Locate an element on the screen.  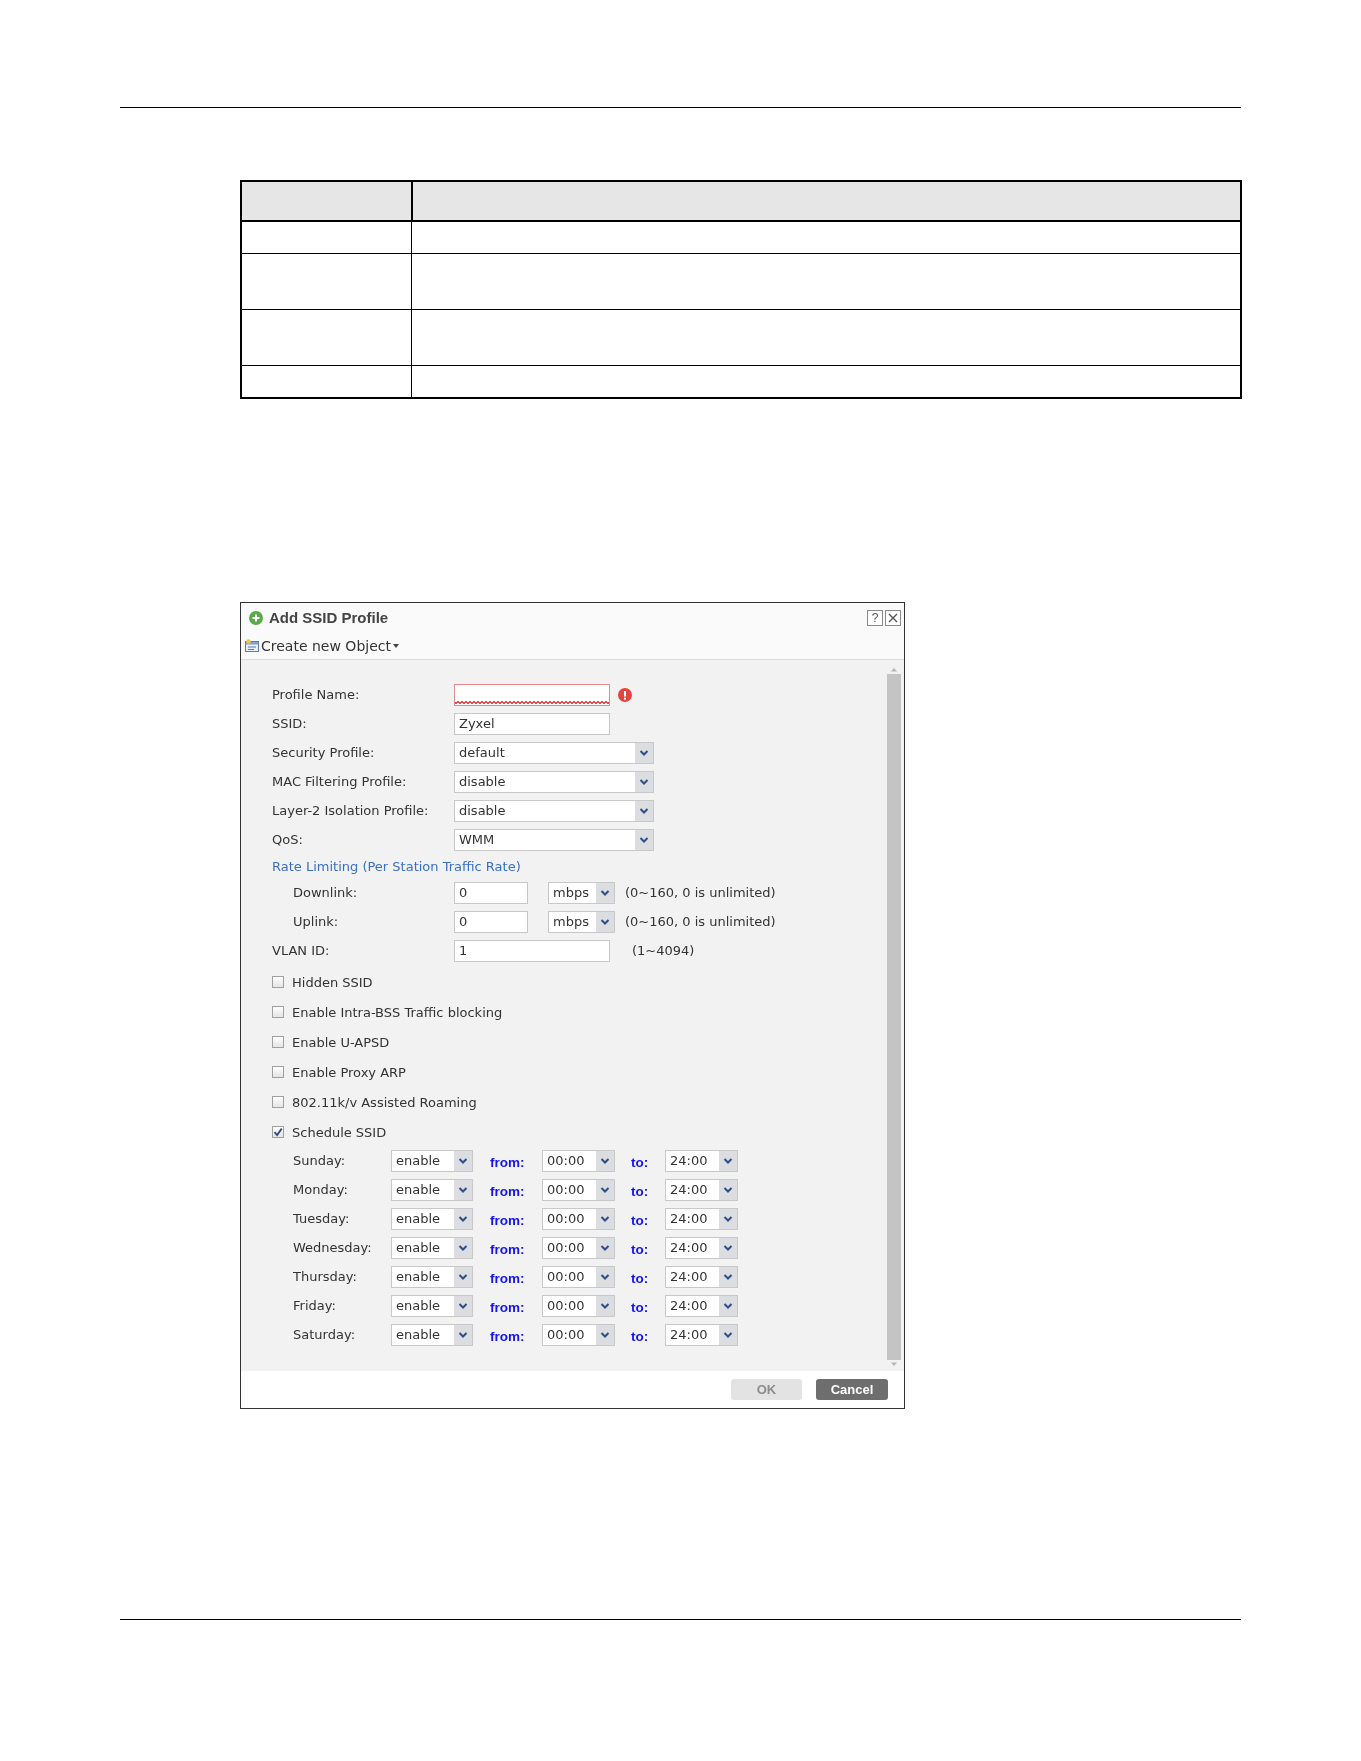
checkbox-label: 802.11k/v Assisted Roaming is located at coordinates (384, 1102).